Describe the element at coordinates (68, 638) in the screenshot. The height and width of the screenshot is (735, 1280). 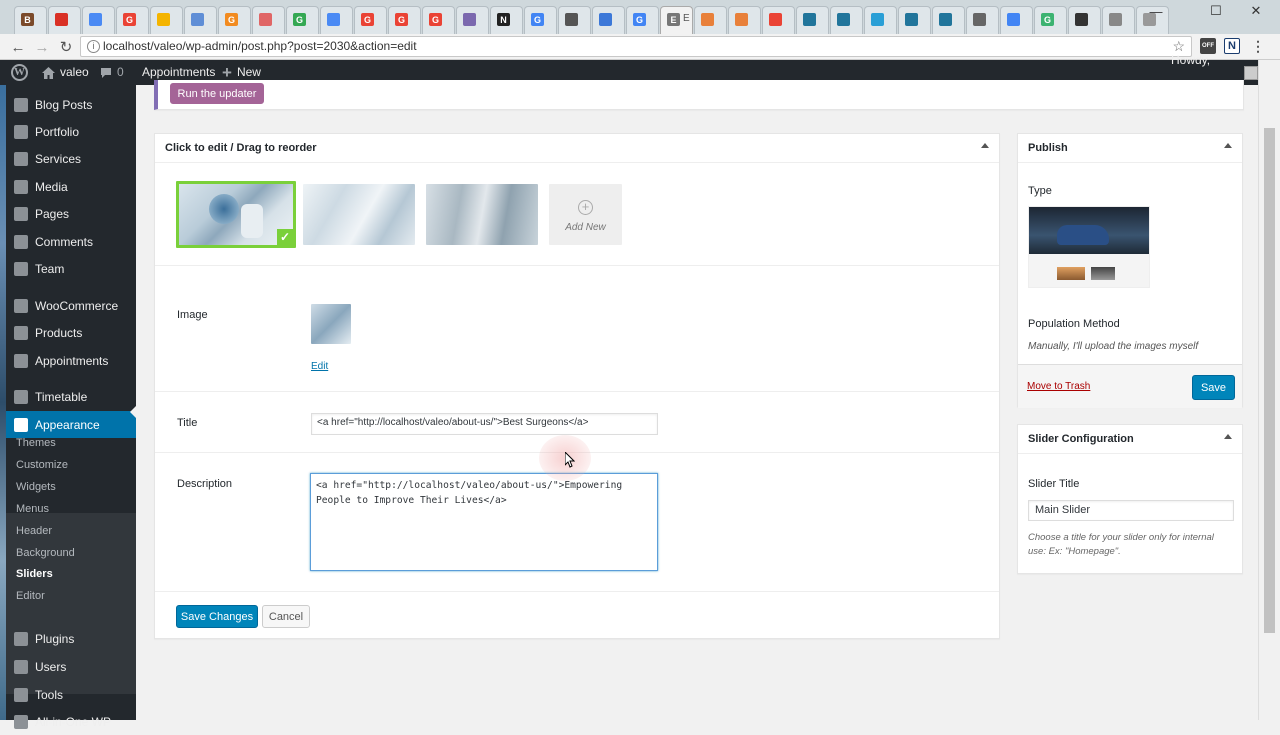
I see `sidebar-item-plugins: Plugins` at that location.